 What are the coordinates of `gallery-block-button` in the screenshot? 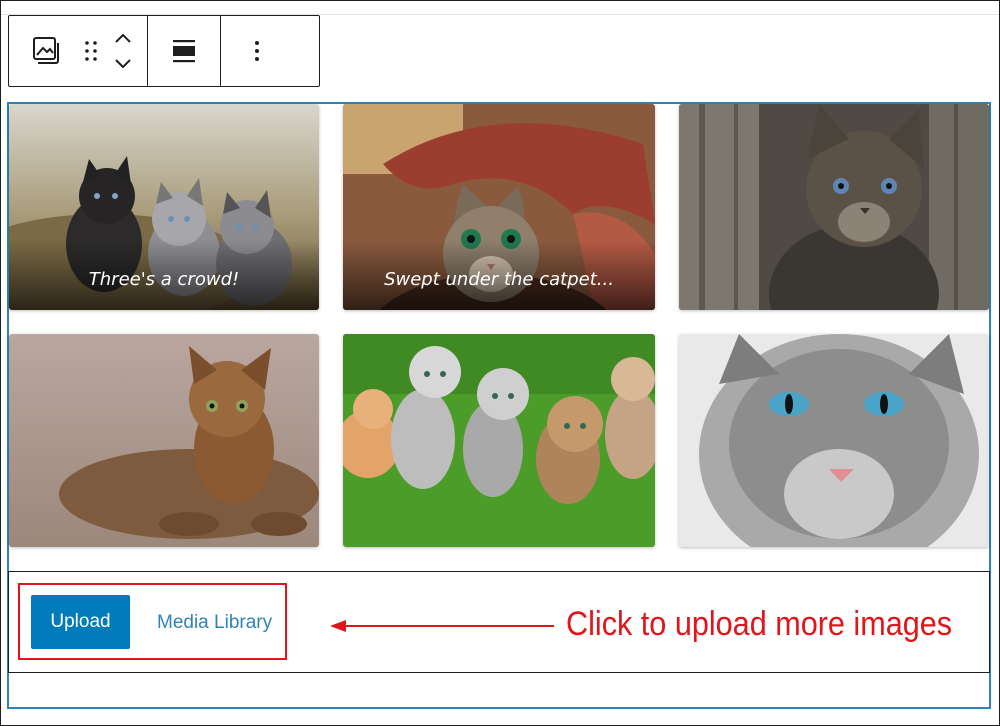 It's located at (46, 51).